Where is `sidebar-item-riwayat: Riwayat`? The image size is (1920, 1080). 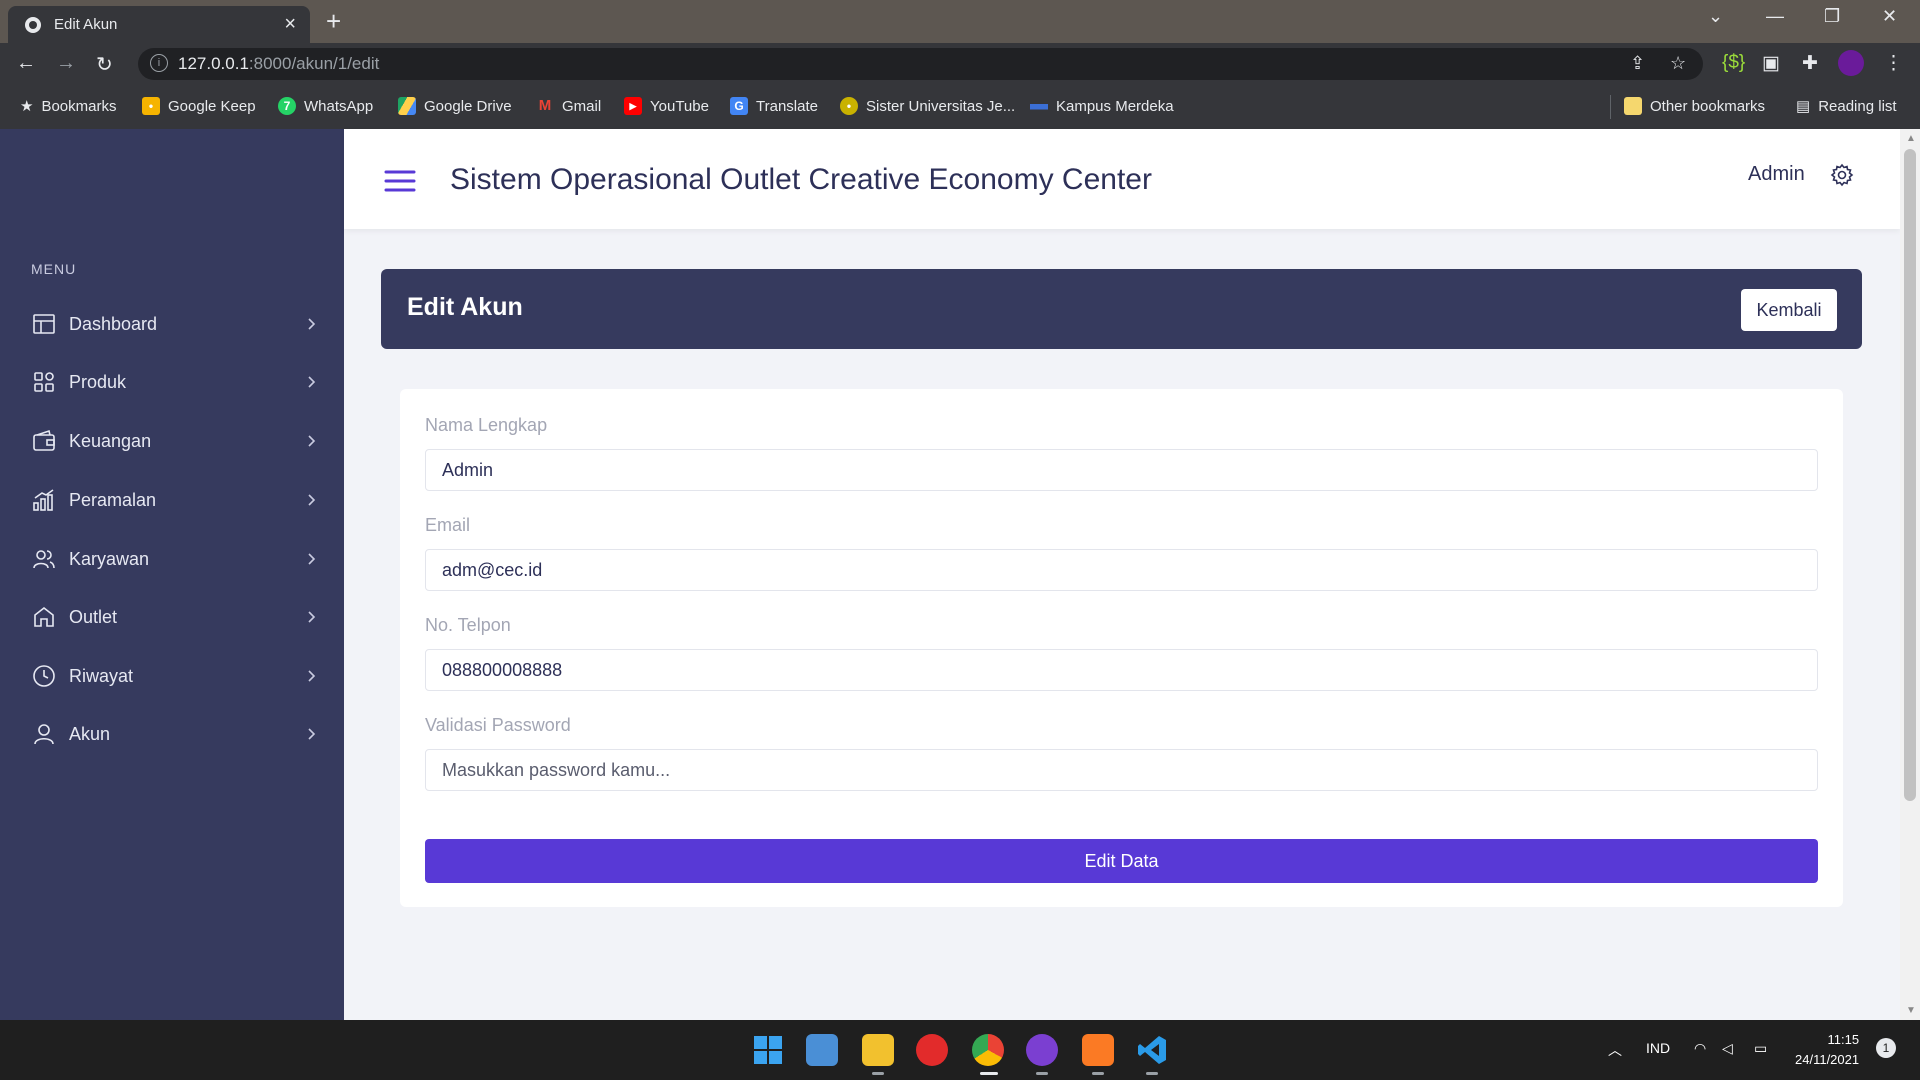
sidebar-item-riwayat: Riwayat is located at coordinates (176, 676).